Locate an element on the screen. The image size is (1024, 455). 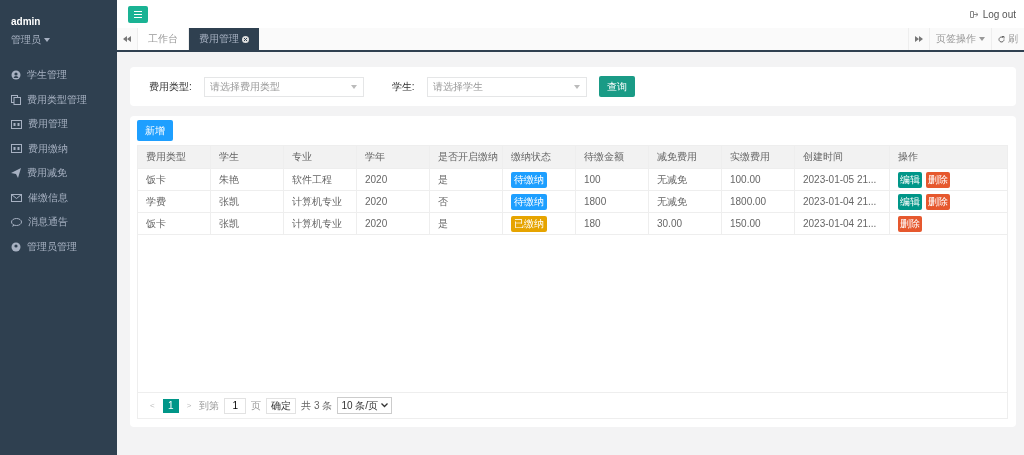
page-size-select: 10 条/页 is located at coordinates (365, 405).